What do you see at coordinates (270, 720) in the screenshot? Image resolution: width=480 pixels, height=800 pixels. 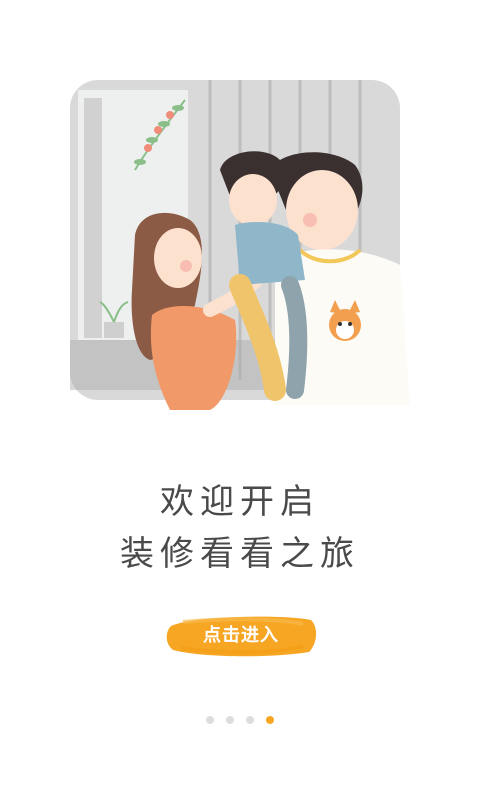 I see `page-dot-4-active` at bounding box center [270, 720].